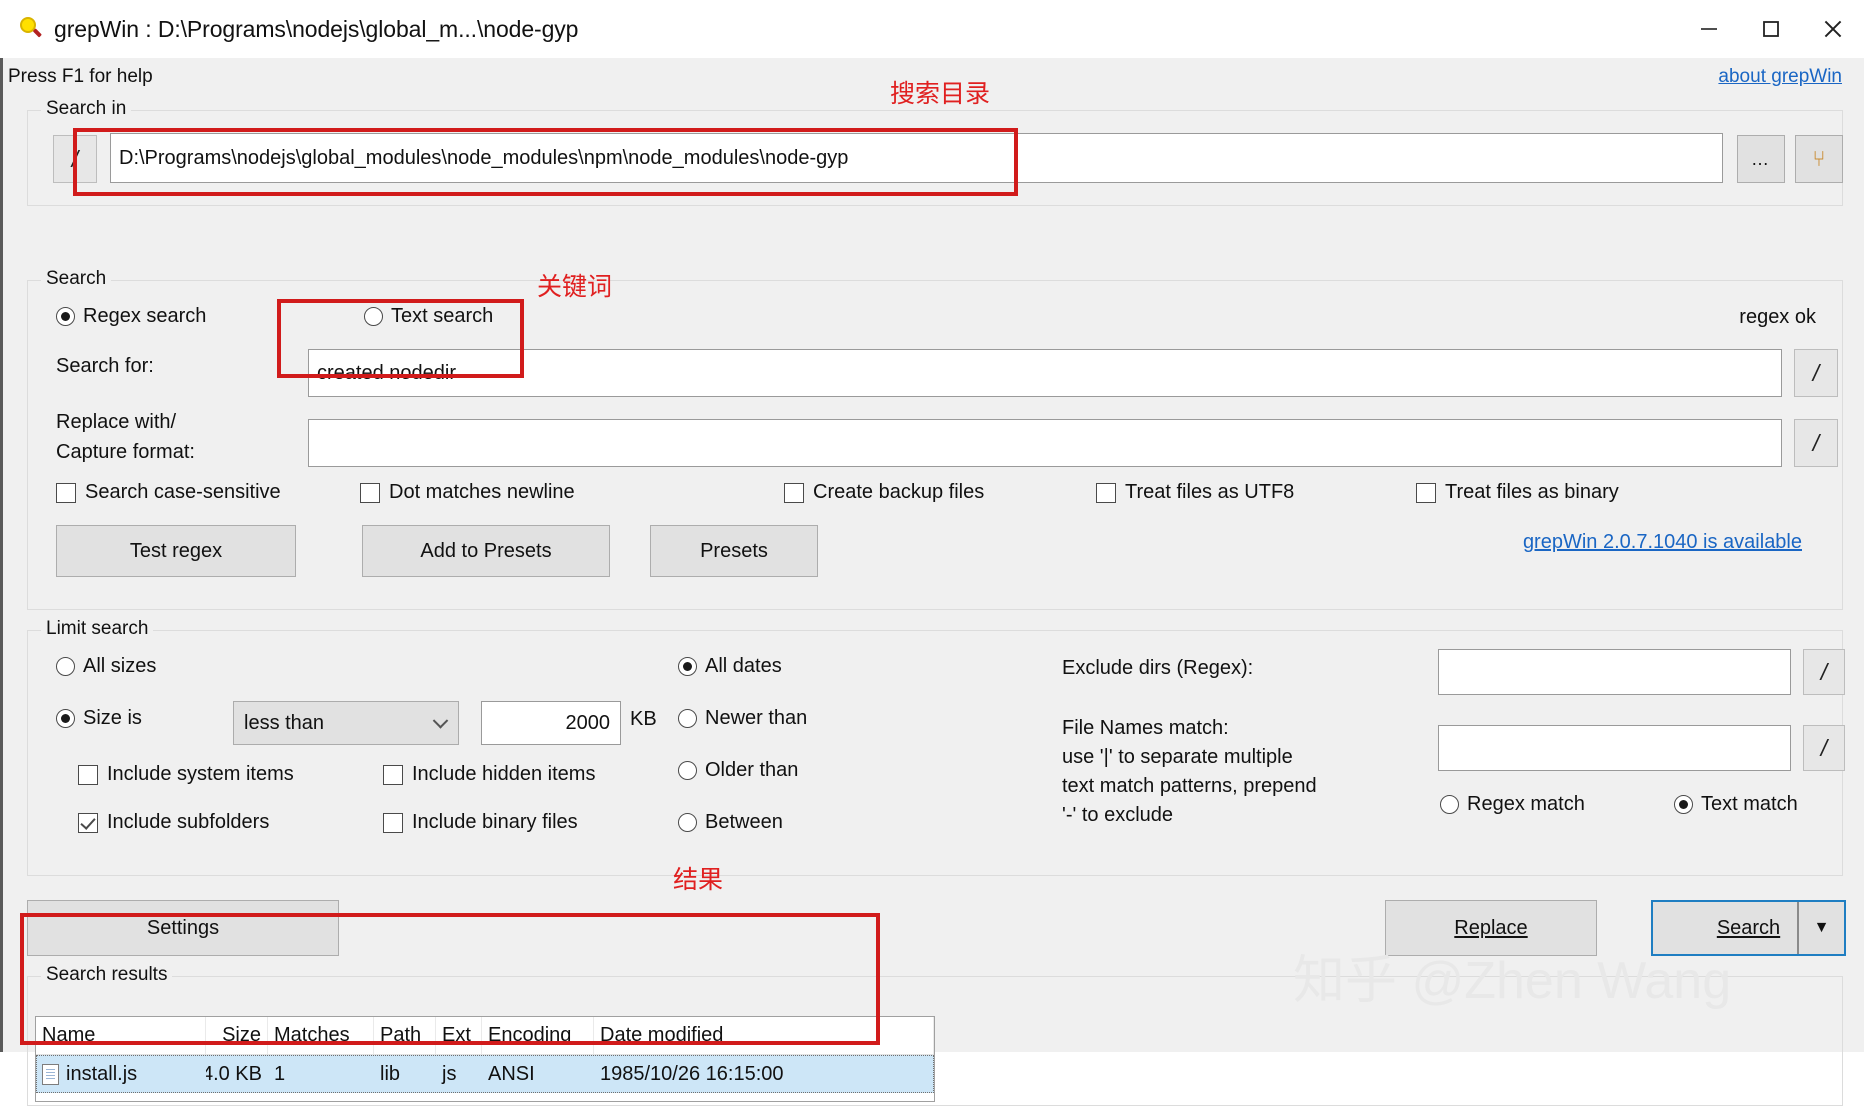 This screenshot has width=1864, height=1106. Describe the element at coordinates (730, 822) in the screenshot. I see `radio-between: Between` at that location.